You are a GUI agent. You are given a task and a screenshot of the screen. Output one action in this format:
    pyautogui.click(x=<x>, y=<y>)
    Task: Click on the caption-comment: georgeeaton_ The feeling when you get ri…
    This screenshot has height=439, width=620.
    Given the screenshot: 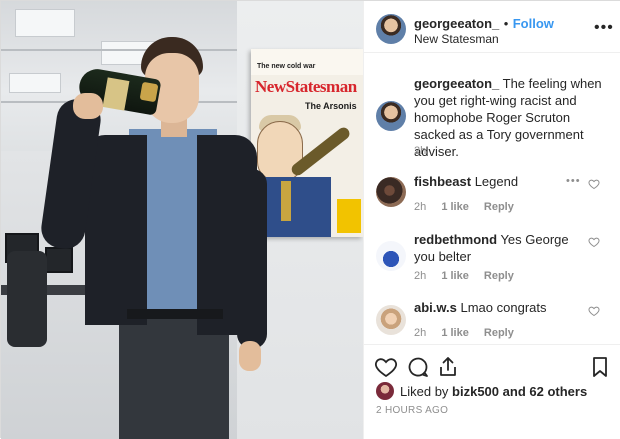 What is the action you would take?
    pyautogui.click(x=492, y=111)
    